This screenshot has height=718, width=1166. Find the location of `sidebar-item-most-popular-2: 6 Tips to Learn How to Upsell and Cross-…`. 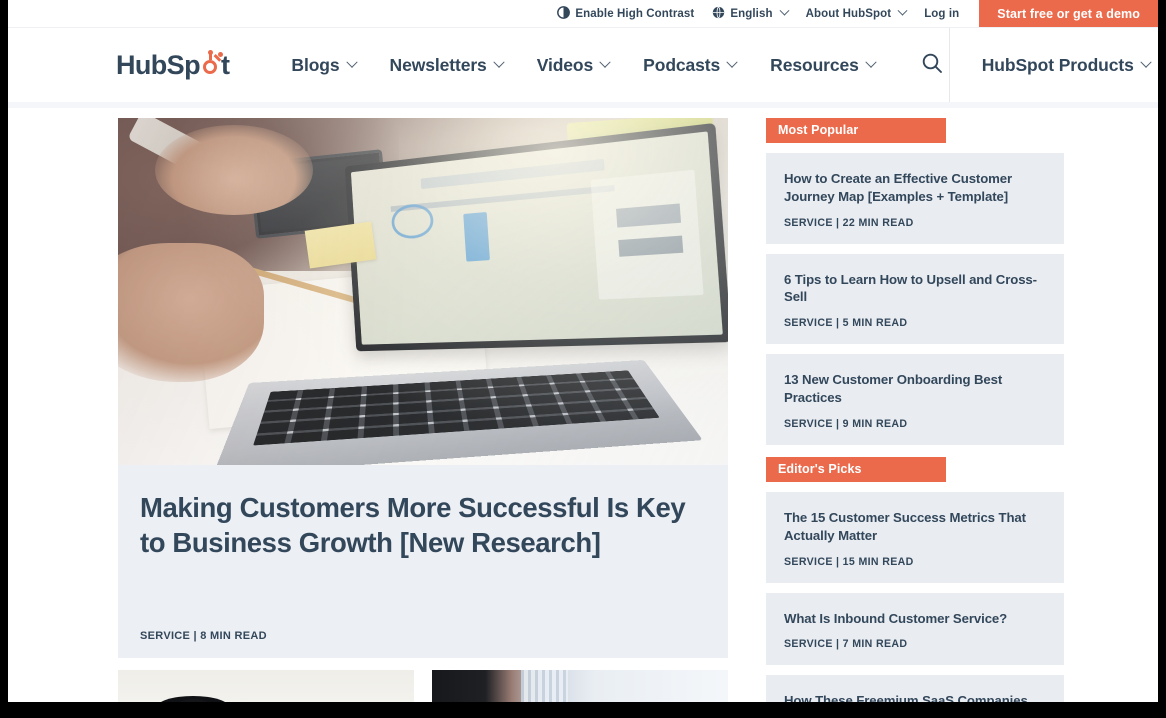

sidebar-item-most-popular-2: 6 Tips to Learn How to Upsell and Cross-… is located at coordinates (915, 299).